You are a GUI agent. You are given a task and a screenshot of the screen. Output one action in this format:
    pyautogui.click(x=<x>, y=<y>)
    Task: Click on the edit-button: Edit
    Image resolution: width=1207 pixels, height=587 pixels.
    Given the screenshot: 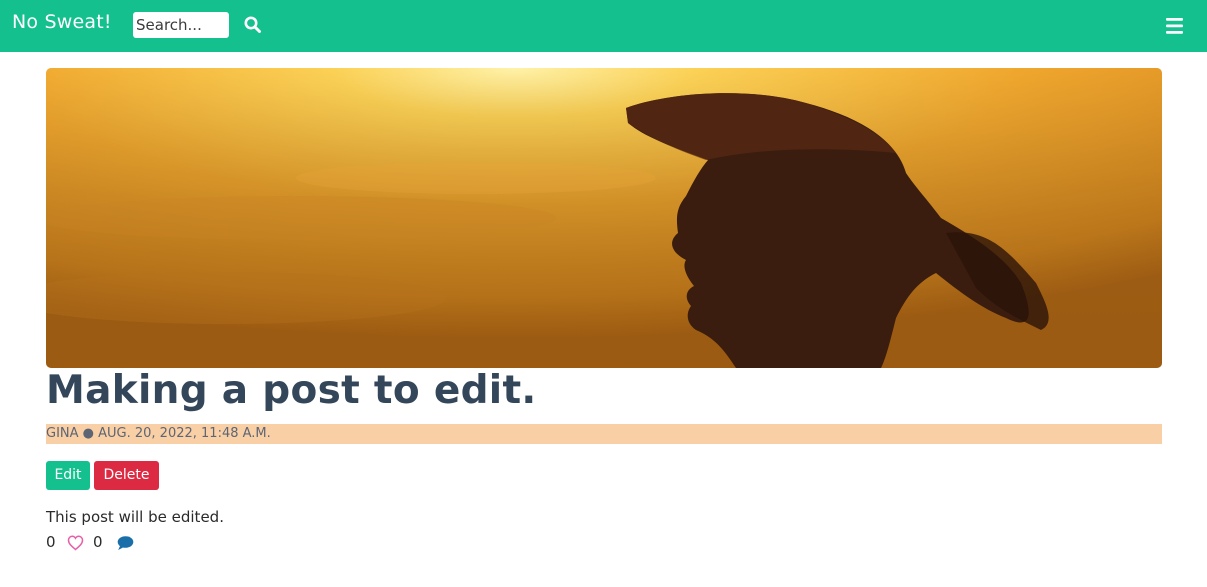 What is the action you would take?
    pyautogui.click(x=68, y=475)
    